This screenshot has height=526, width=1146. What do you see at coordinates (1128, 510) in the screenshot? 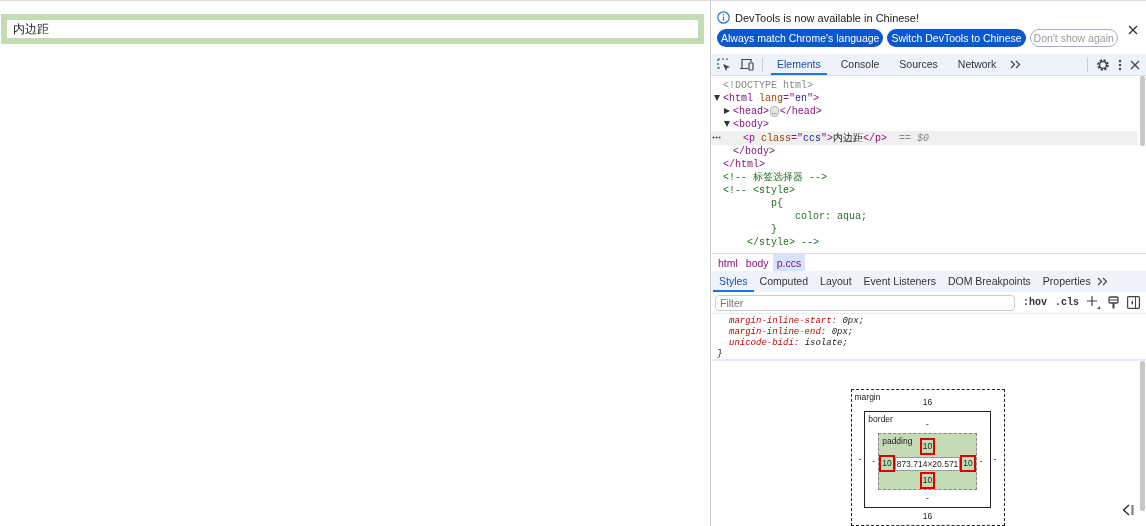
I see `collapse-icon` at bounding box center [1128, 510].